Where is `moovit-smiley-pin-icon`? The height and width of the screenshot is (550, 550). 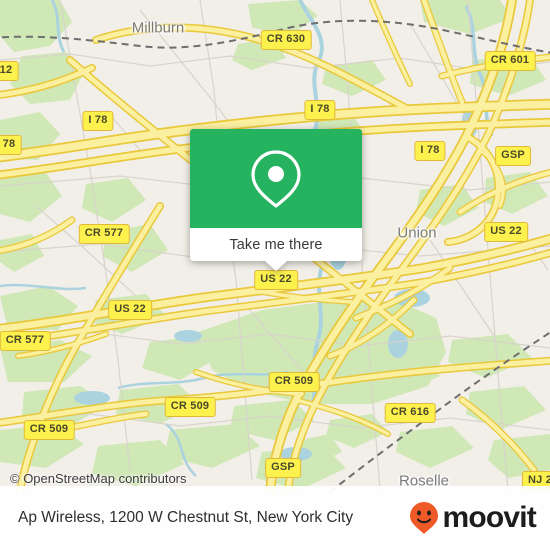 moovit-smiley-pin-icon is located at coordinates (424, 518).